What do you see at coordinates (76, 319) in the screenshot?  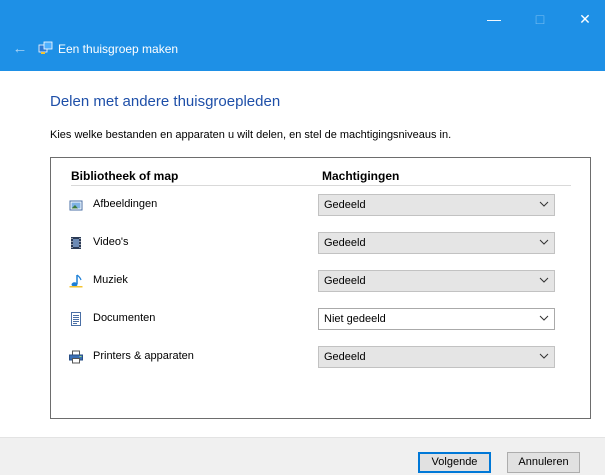 I see `documents-icon` at bounding box center [76, 319].